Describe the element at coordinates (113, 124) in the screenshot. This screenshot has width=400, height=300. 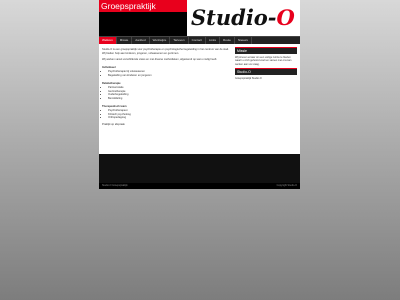
I see `closing-text: Praktijk op afspraak` at that location.